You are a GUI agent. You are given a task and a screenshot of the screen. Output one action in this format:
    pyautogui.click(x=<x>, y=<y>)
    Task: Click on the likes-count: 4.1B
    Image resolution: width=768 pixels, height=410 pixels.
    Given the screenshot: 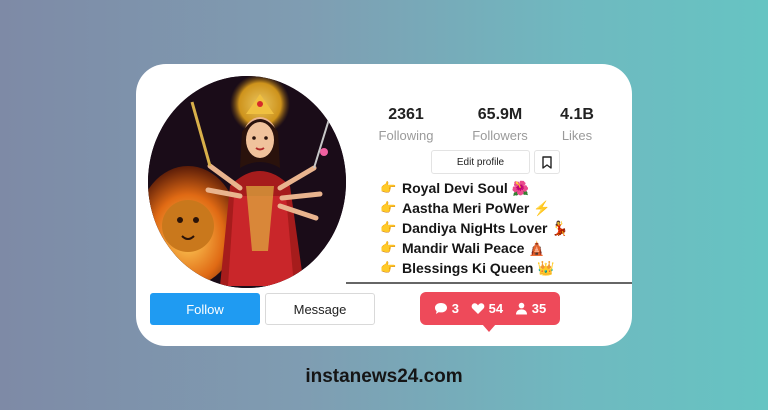 What is the action you would take?
    pyautogui.click(x=577, y=114)
    